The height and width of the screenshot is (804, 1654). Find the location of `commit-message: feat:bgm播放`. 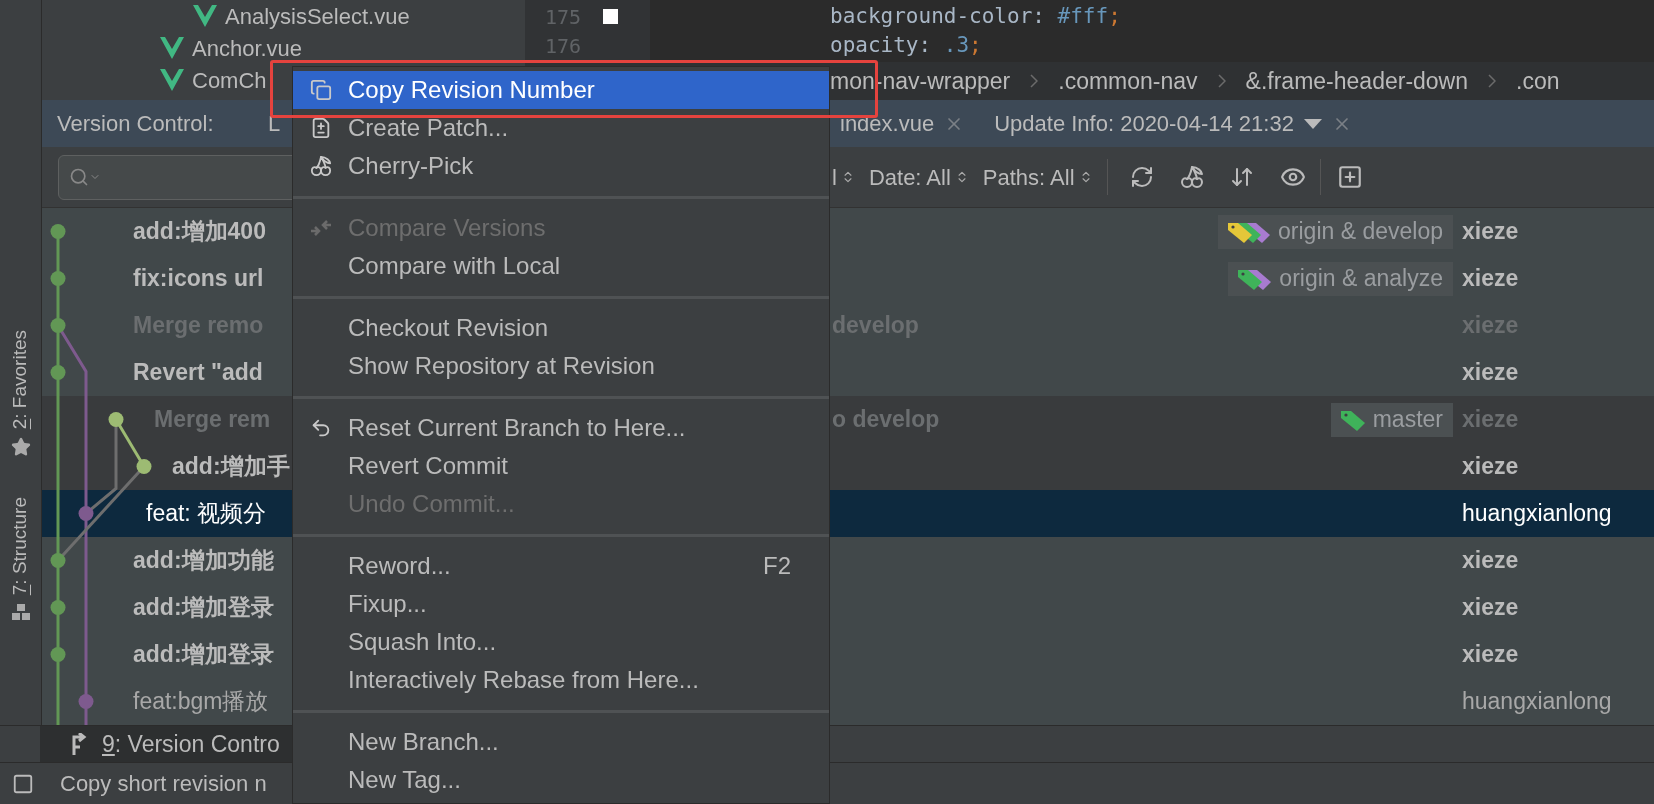

commit-message: feat:bgm播放 is located at coordinates (201, 701).